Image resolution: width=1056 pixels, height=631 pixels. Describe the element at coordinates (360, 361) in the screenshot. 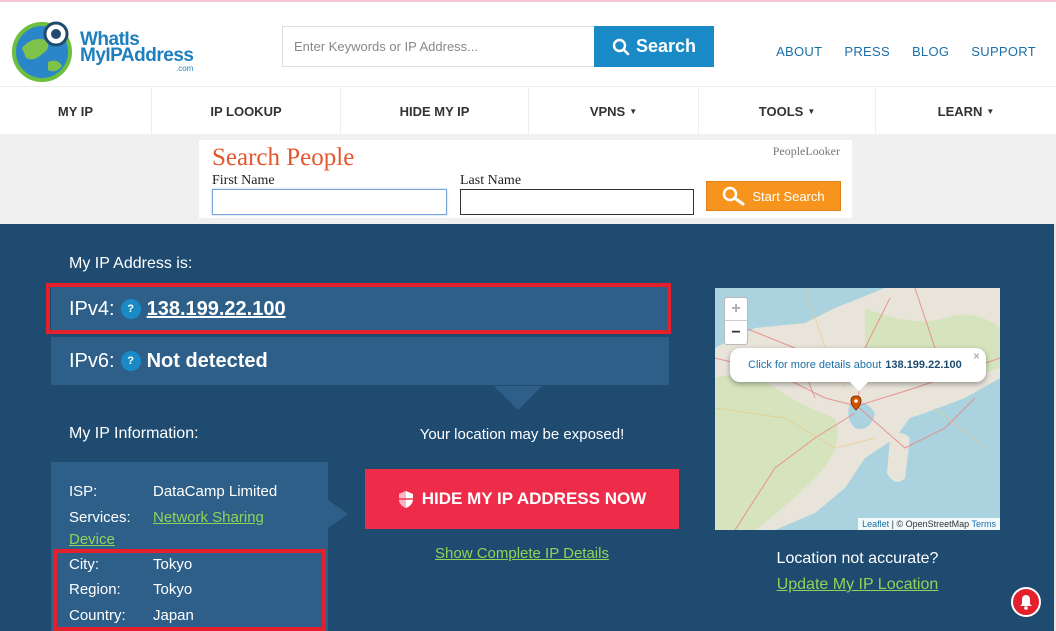

I see `ipv6-row: IPv6: ? Not detected` at that location.